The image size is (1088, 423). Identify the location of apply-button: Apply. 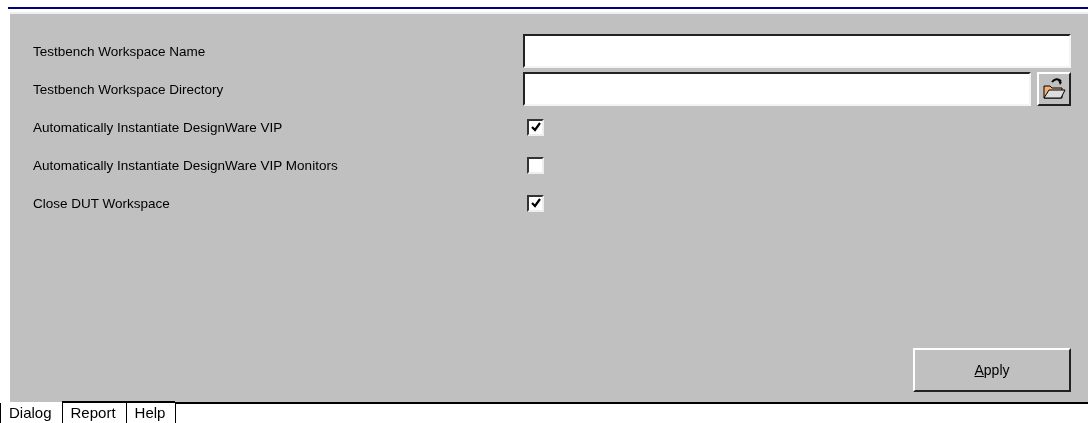
(992, 370).